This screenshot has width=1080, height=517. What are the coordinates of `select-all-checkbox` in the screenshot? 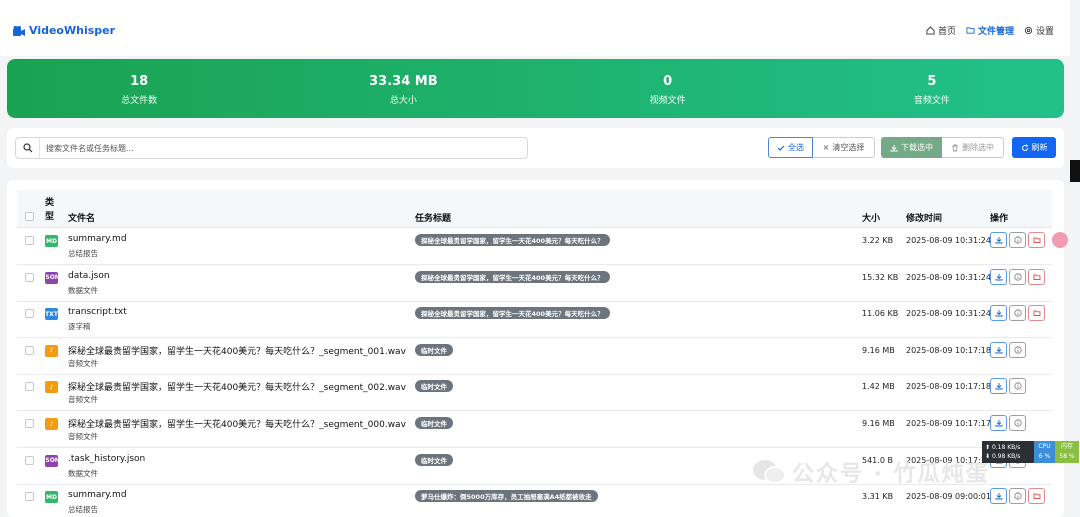 It's located at (29, 216).